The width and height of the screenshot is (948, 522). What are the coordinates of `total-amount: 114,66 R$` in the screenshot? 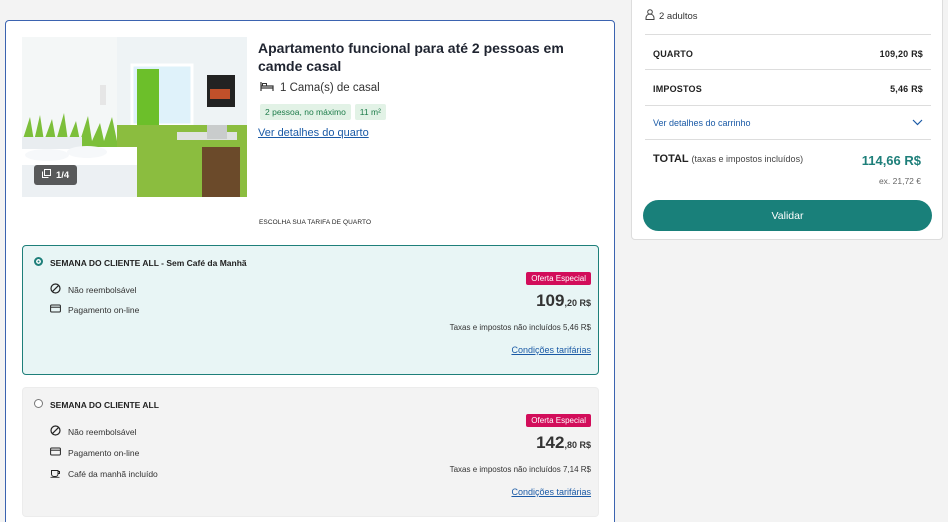 It's located at (891, 160).